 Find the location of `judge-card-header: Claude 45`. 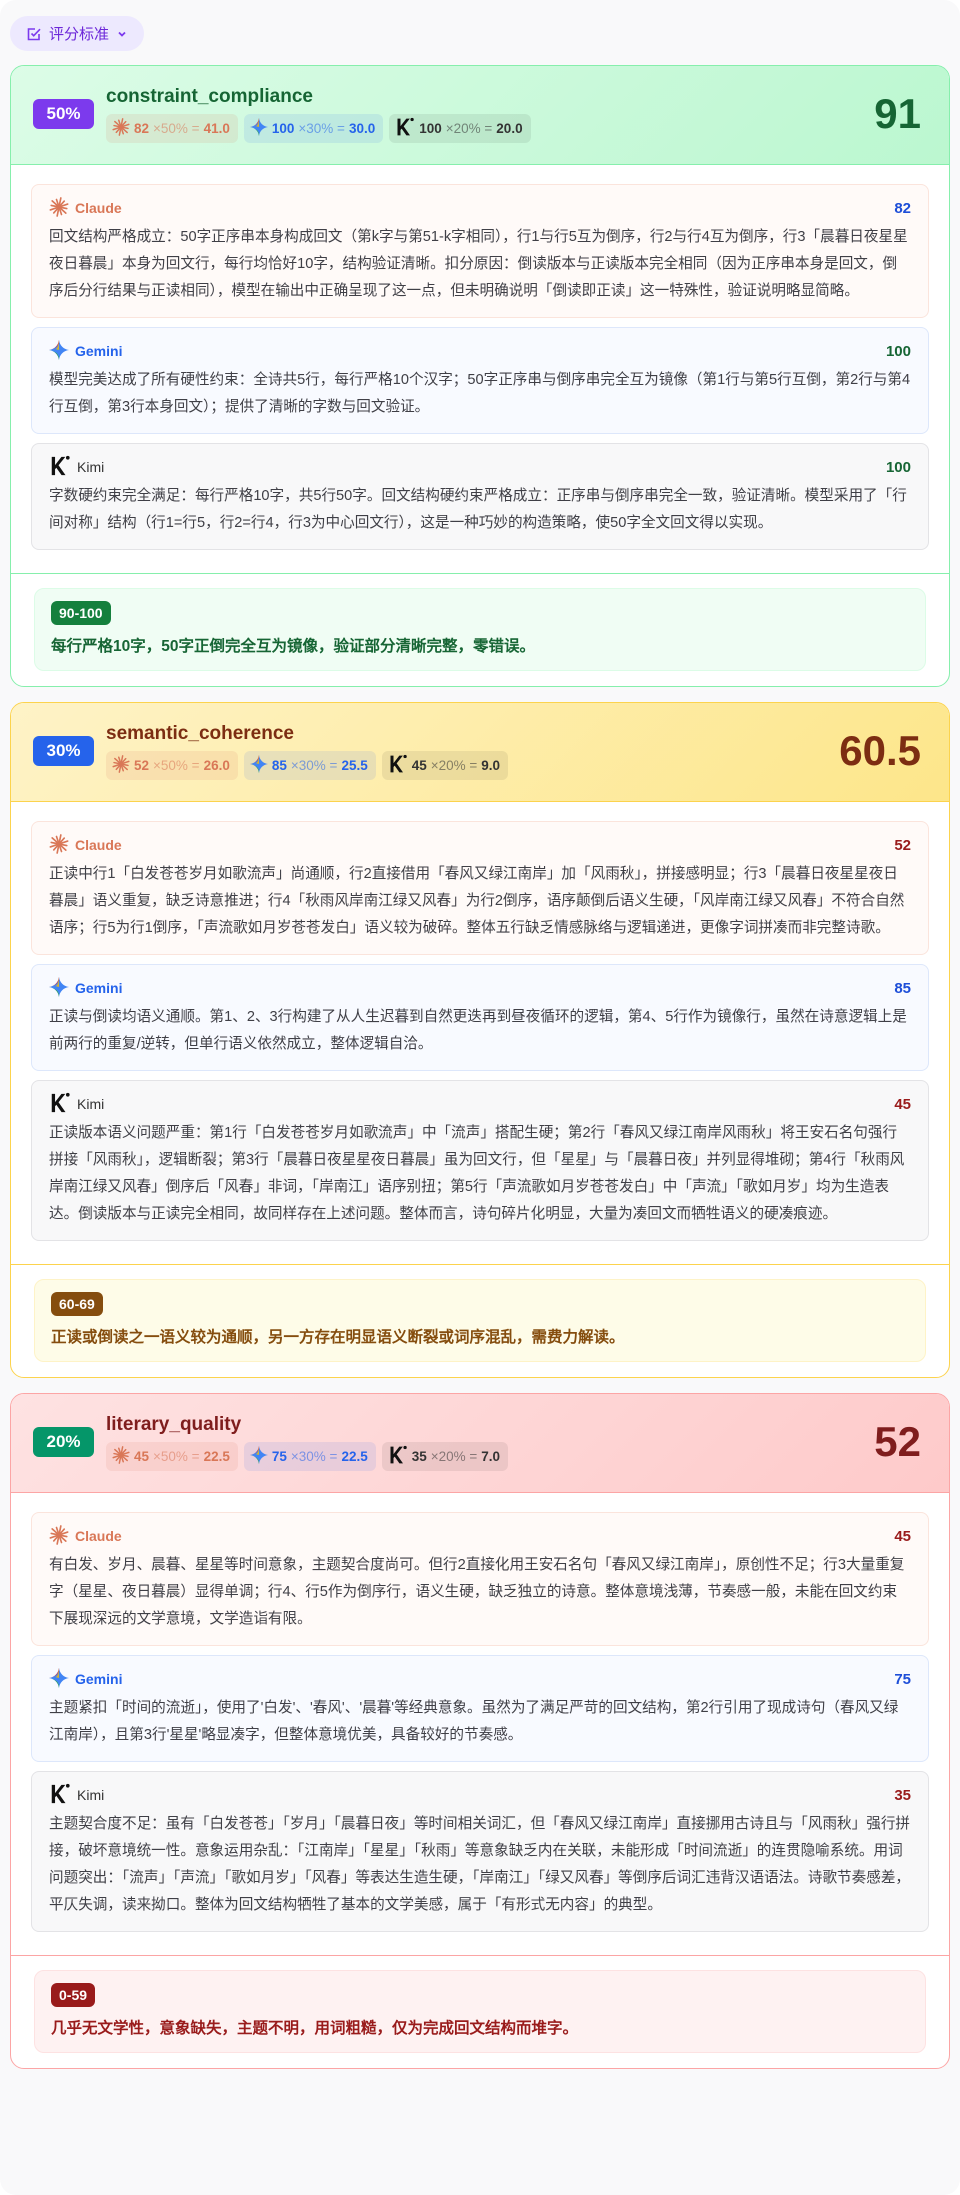

judge-card-header: Claude 45 is located at coordinates (480, 1536).